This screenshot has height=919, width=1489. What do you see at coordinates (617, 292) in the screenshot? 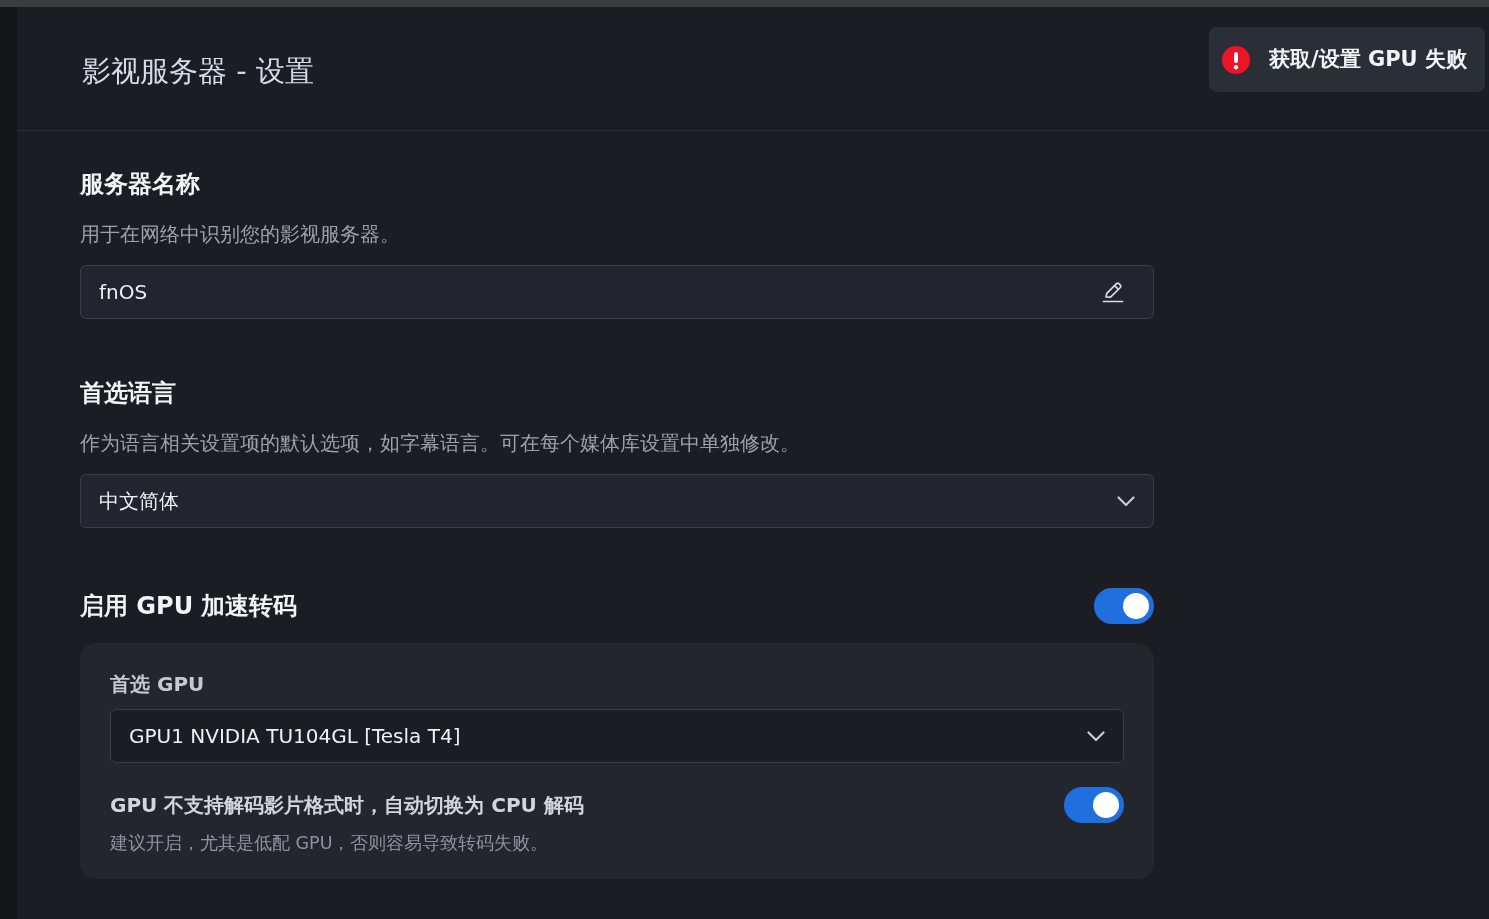
I see `name-input-field: fnOS` at bounding box center [617, 292].